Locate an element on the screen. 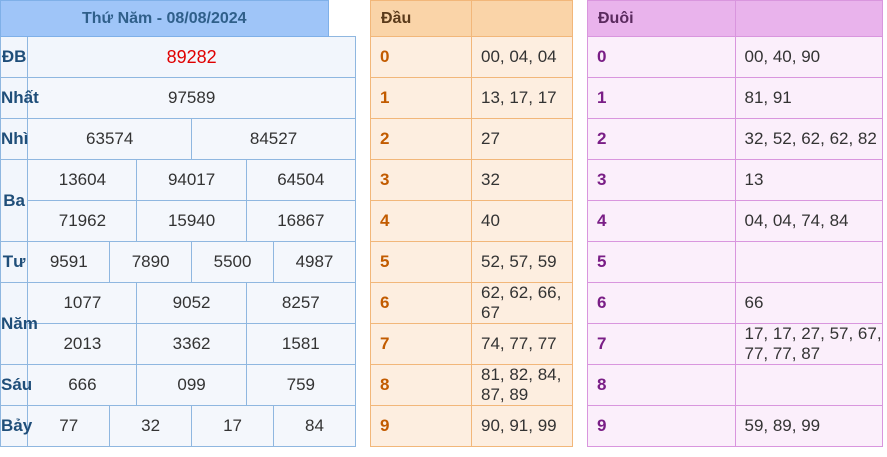  table-row: 9 59, 89, 99 is located at coordinates (735, 426).